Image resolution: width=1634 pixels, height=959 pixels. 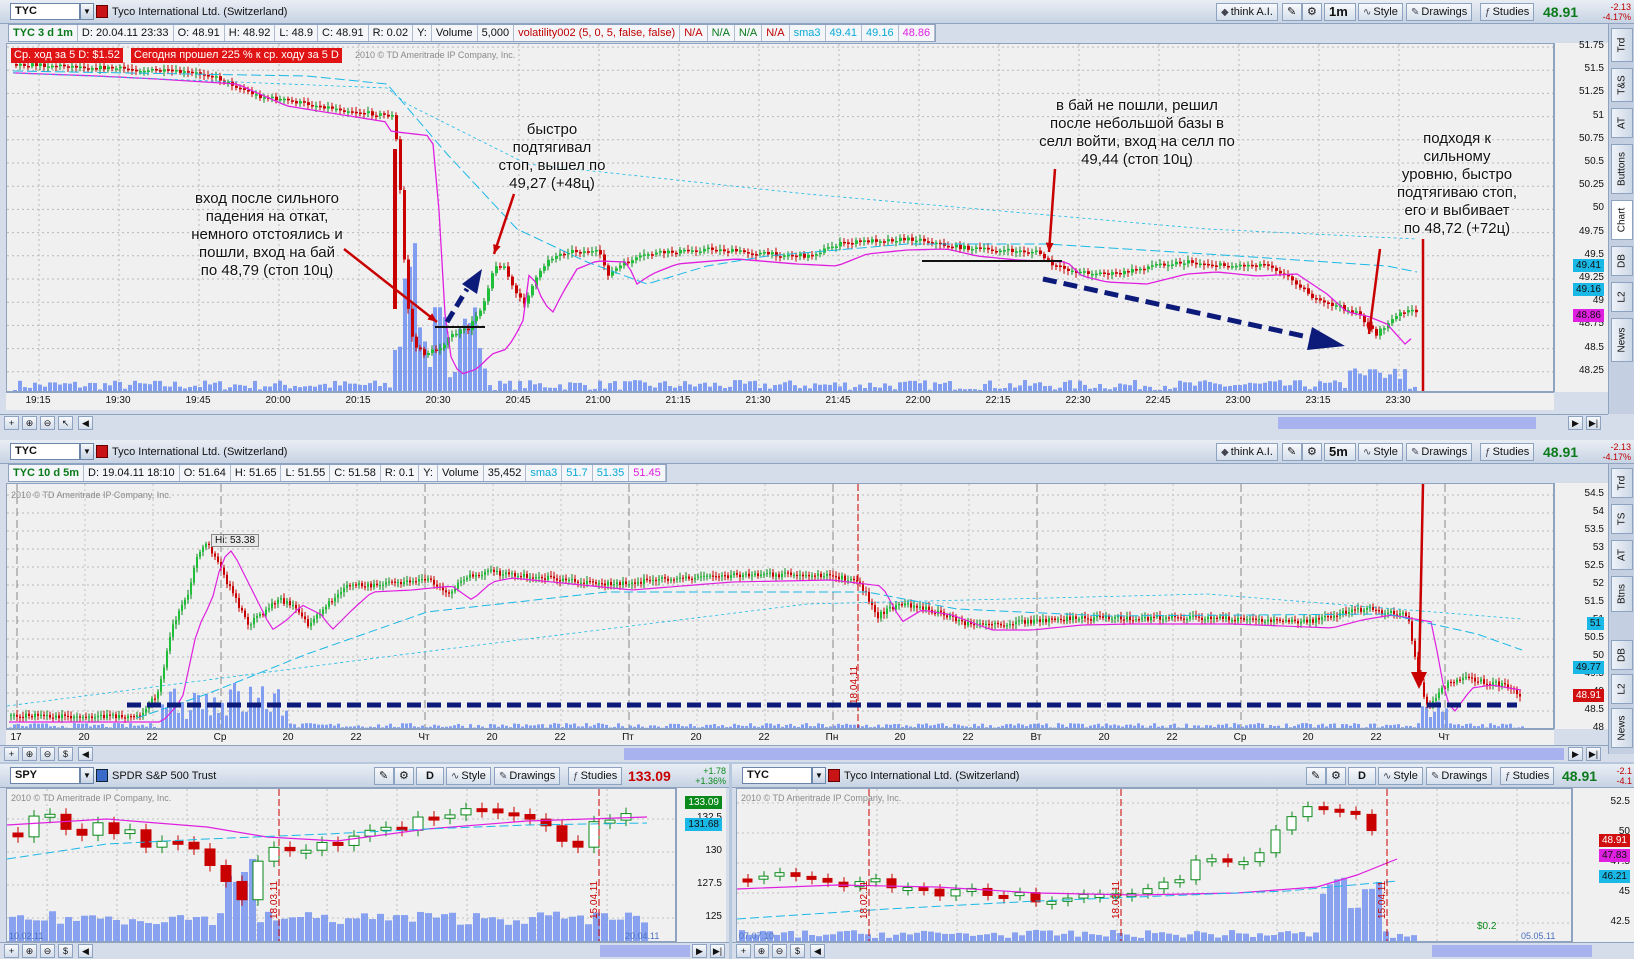 What do you see at coordinates (45, 775) in the screenshot?
I see `symbol-input: SPY` at bounding box center [45, 775].